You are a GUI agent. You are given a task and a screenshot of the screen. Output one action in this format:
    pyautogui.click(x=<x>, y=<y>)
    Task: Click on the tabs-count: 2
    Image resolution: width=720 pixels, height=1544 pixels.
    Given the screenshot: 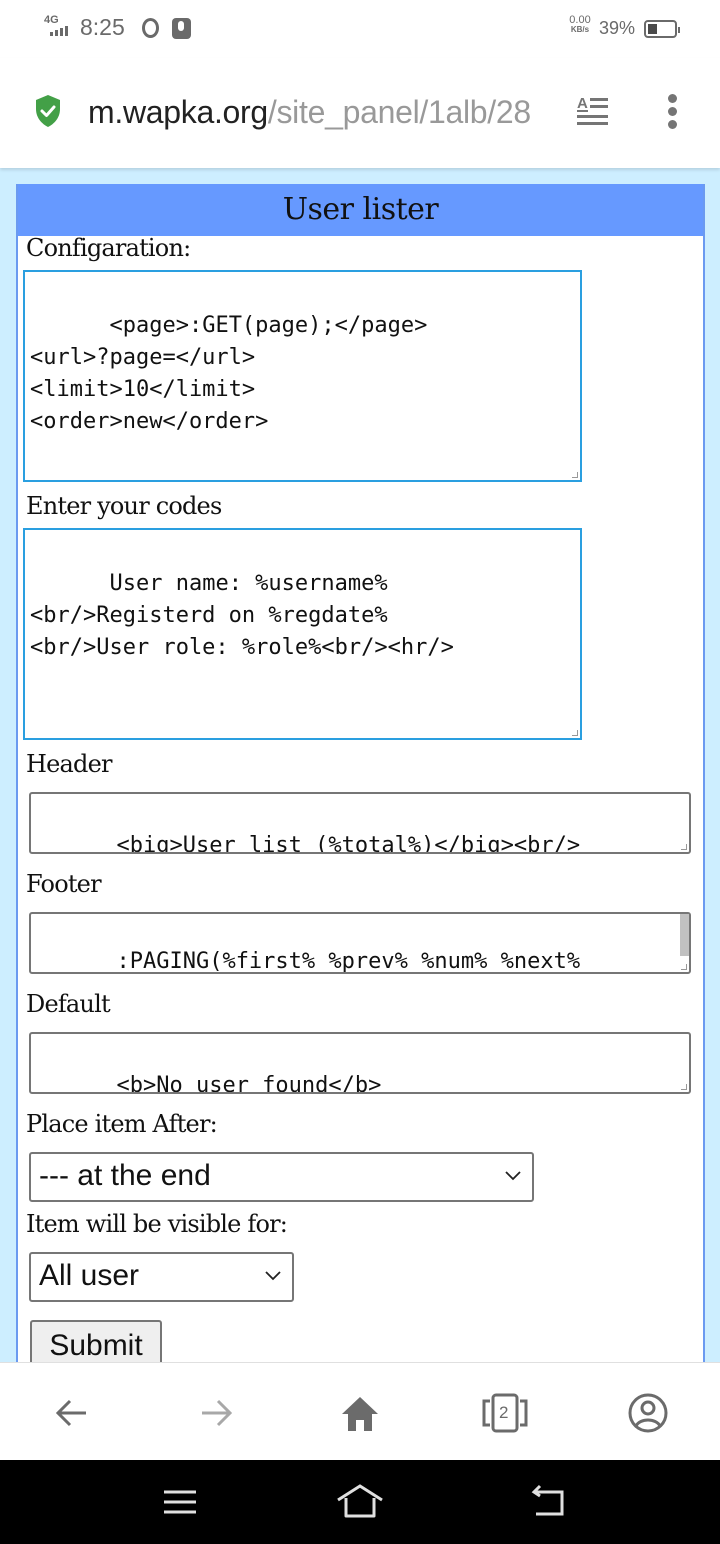 What is the action you would take?
    pyautogui.click(x=504, y=1412)
    